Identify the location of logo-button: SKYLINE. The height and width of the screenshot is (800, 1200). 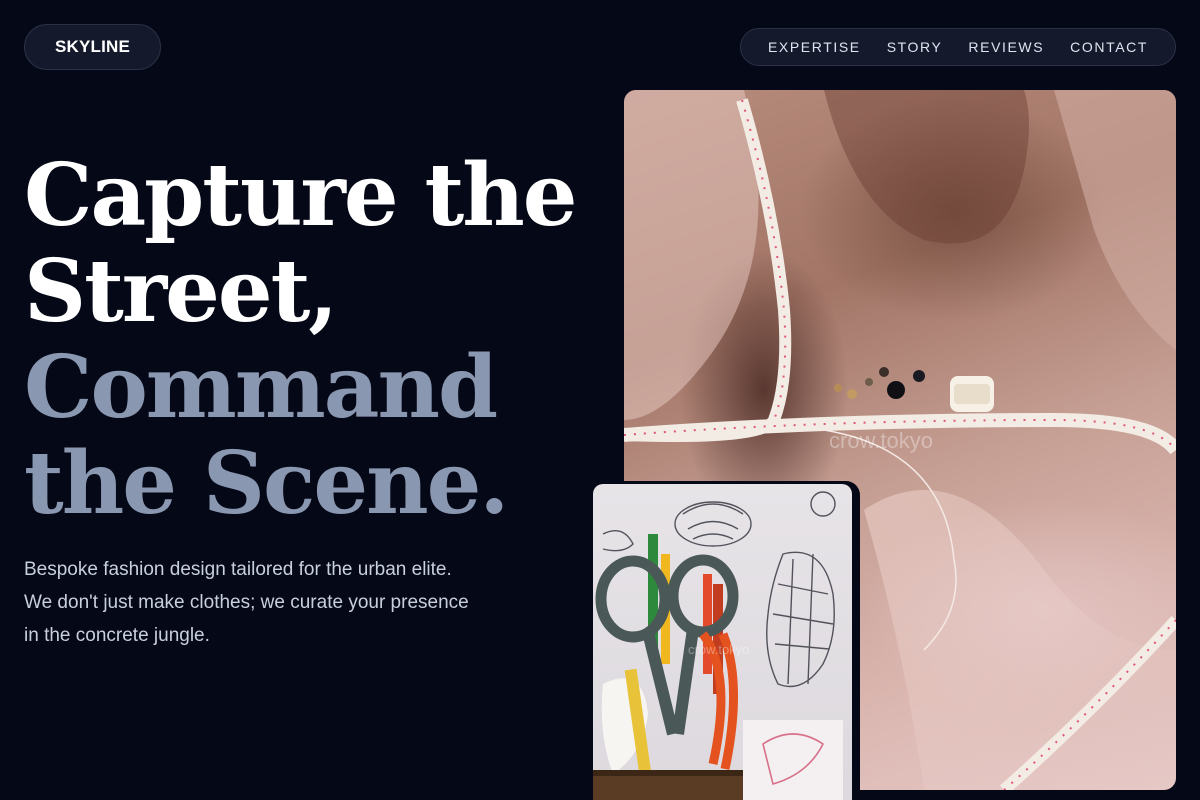
(92, 47).